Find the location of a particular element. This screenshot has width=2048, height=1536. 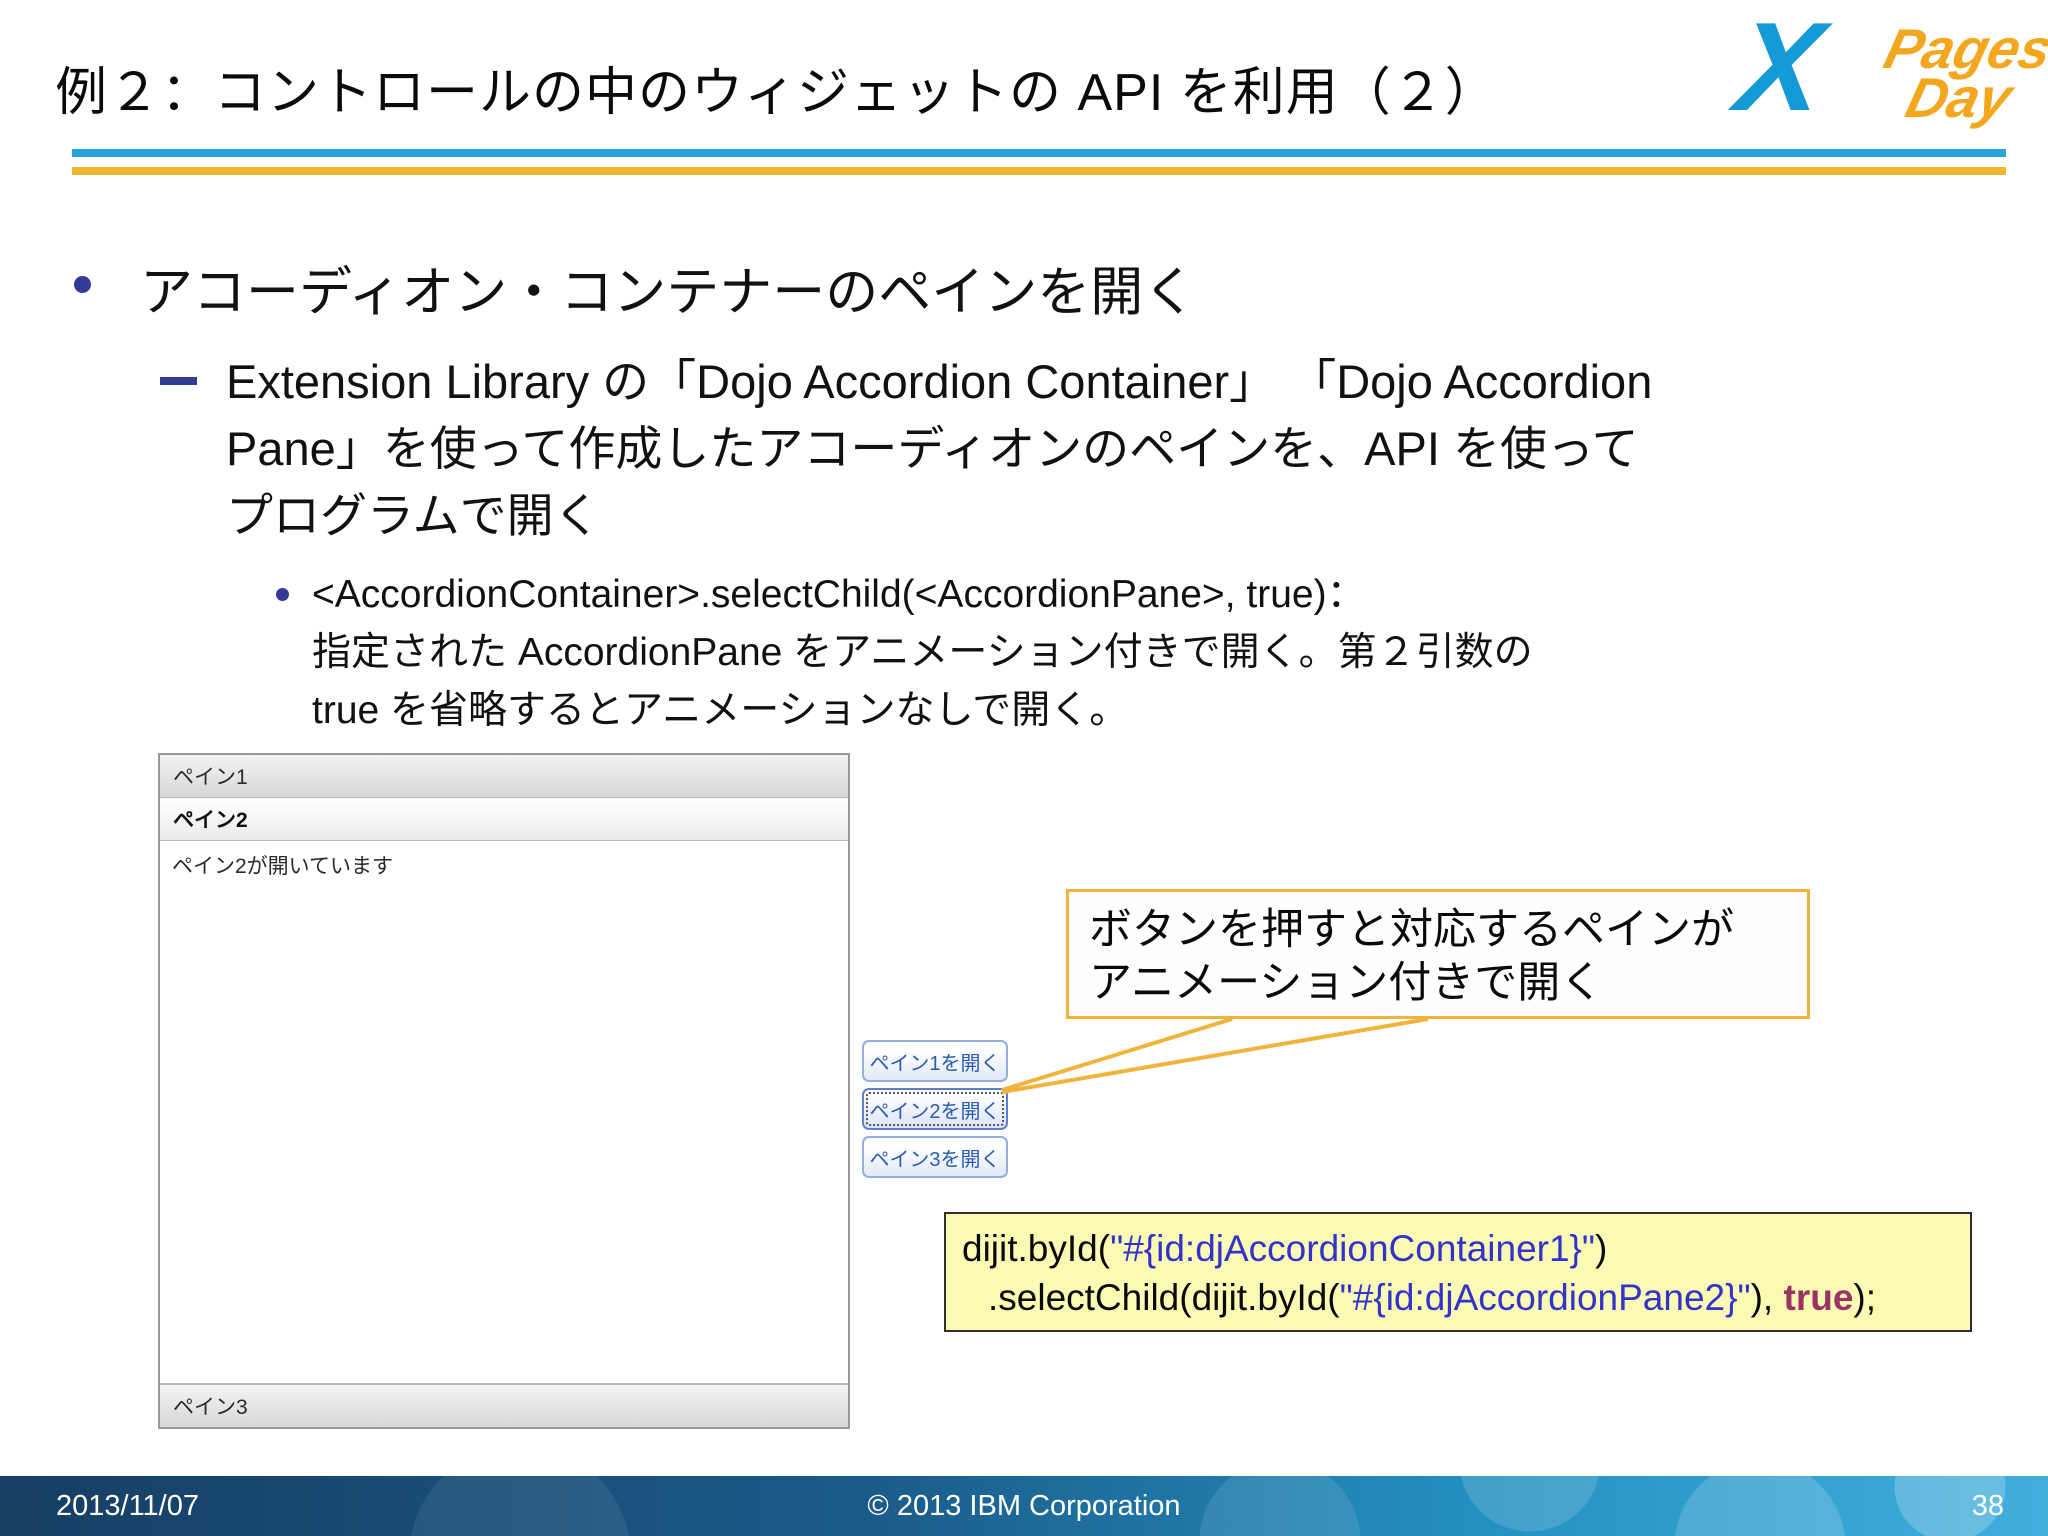

code-token-string: "#{id:djAccordionPane2}" is located at coordinates (1545, 1297).